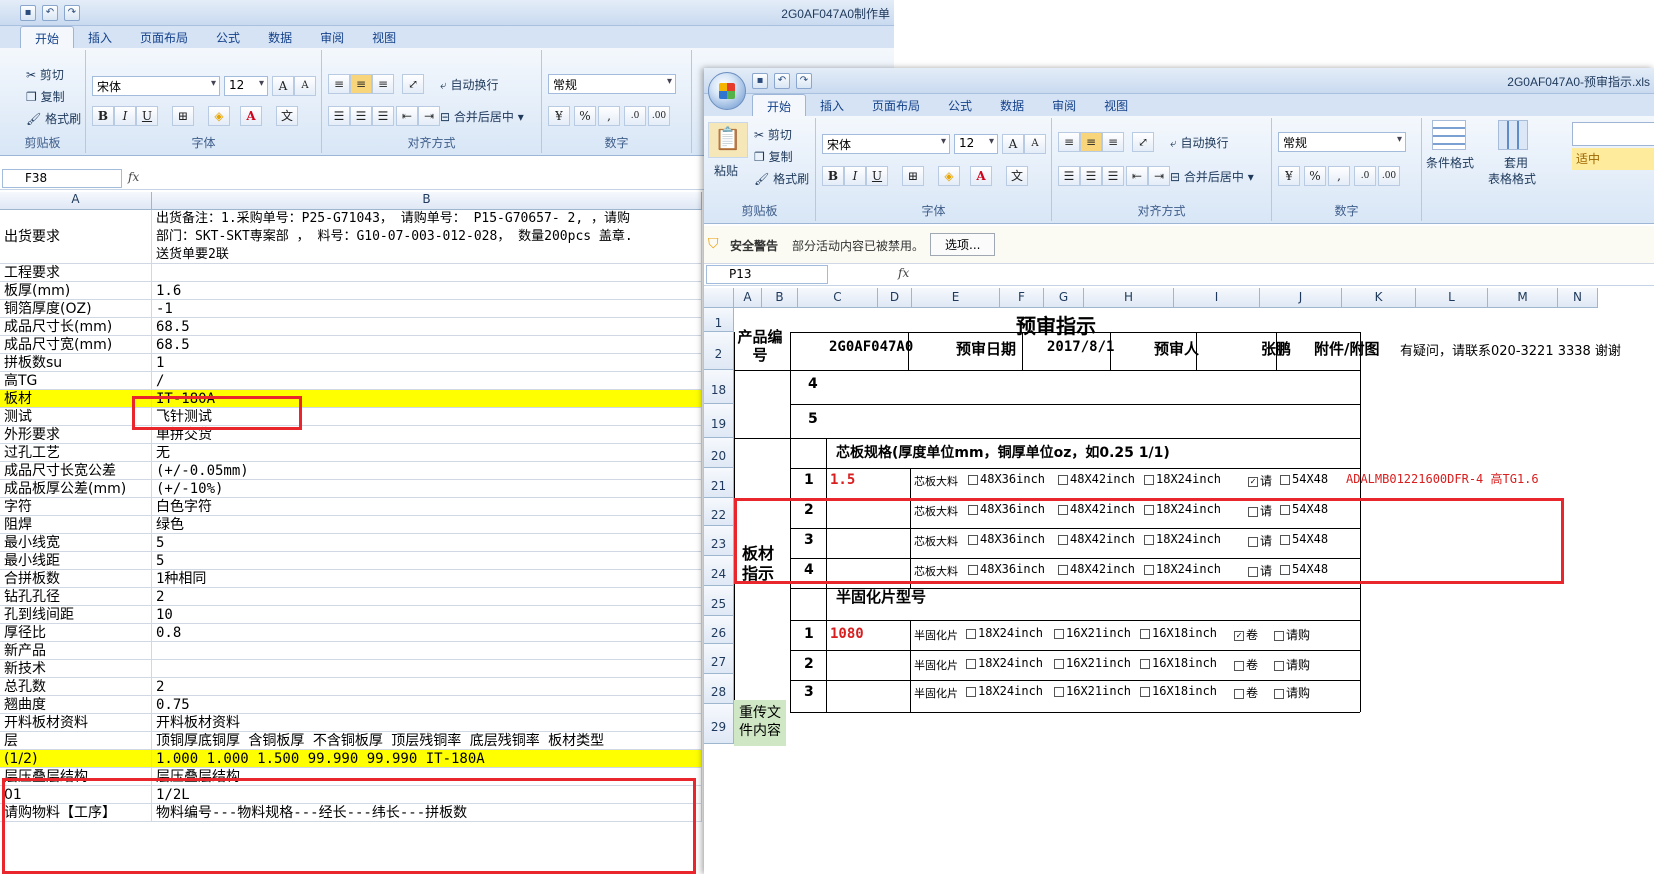 The width and height of the screenshot is (1654, 874). I want to click on cell-b: 无, so click(427, 453).